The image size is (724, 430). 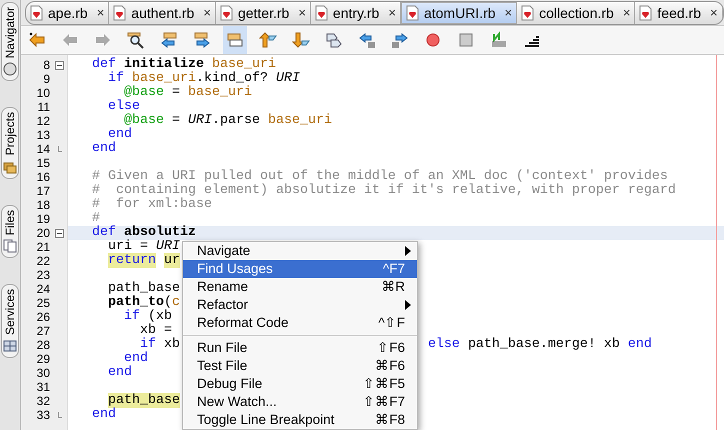 I want to click on search-icon, so click(x=136, y=40).